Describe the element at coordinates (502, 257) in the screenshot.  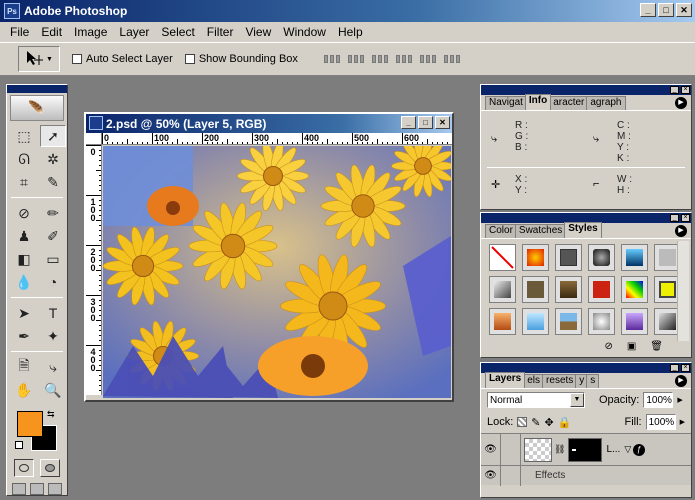
I see `style-swatch-none` at that location.